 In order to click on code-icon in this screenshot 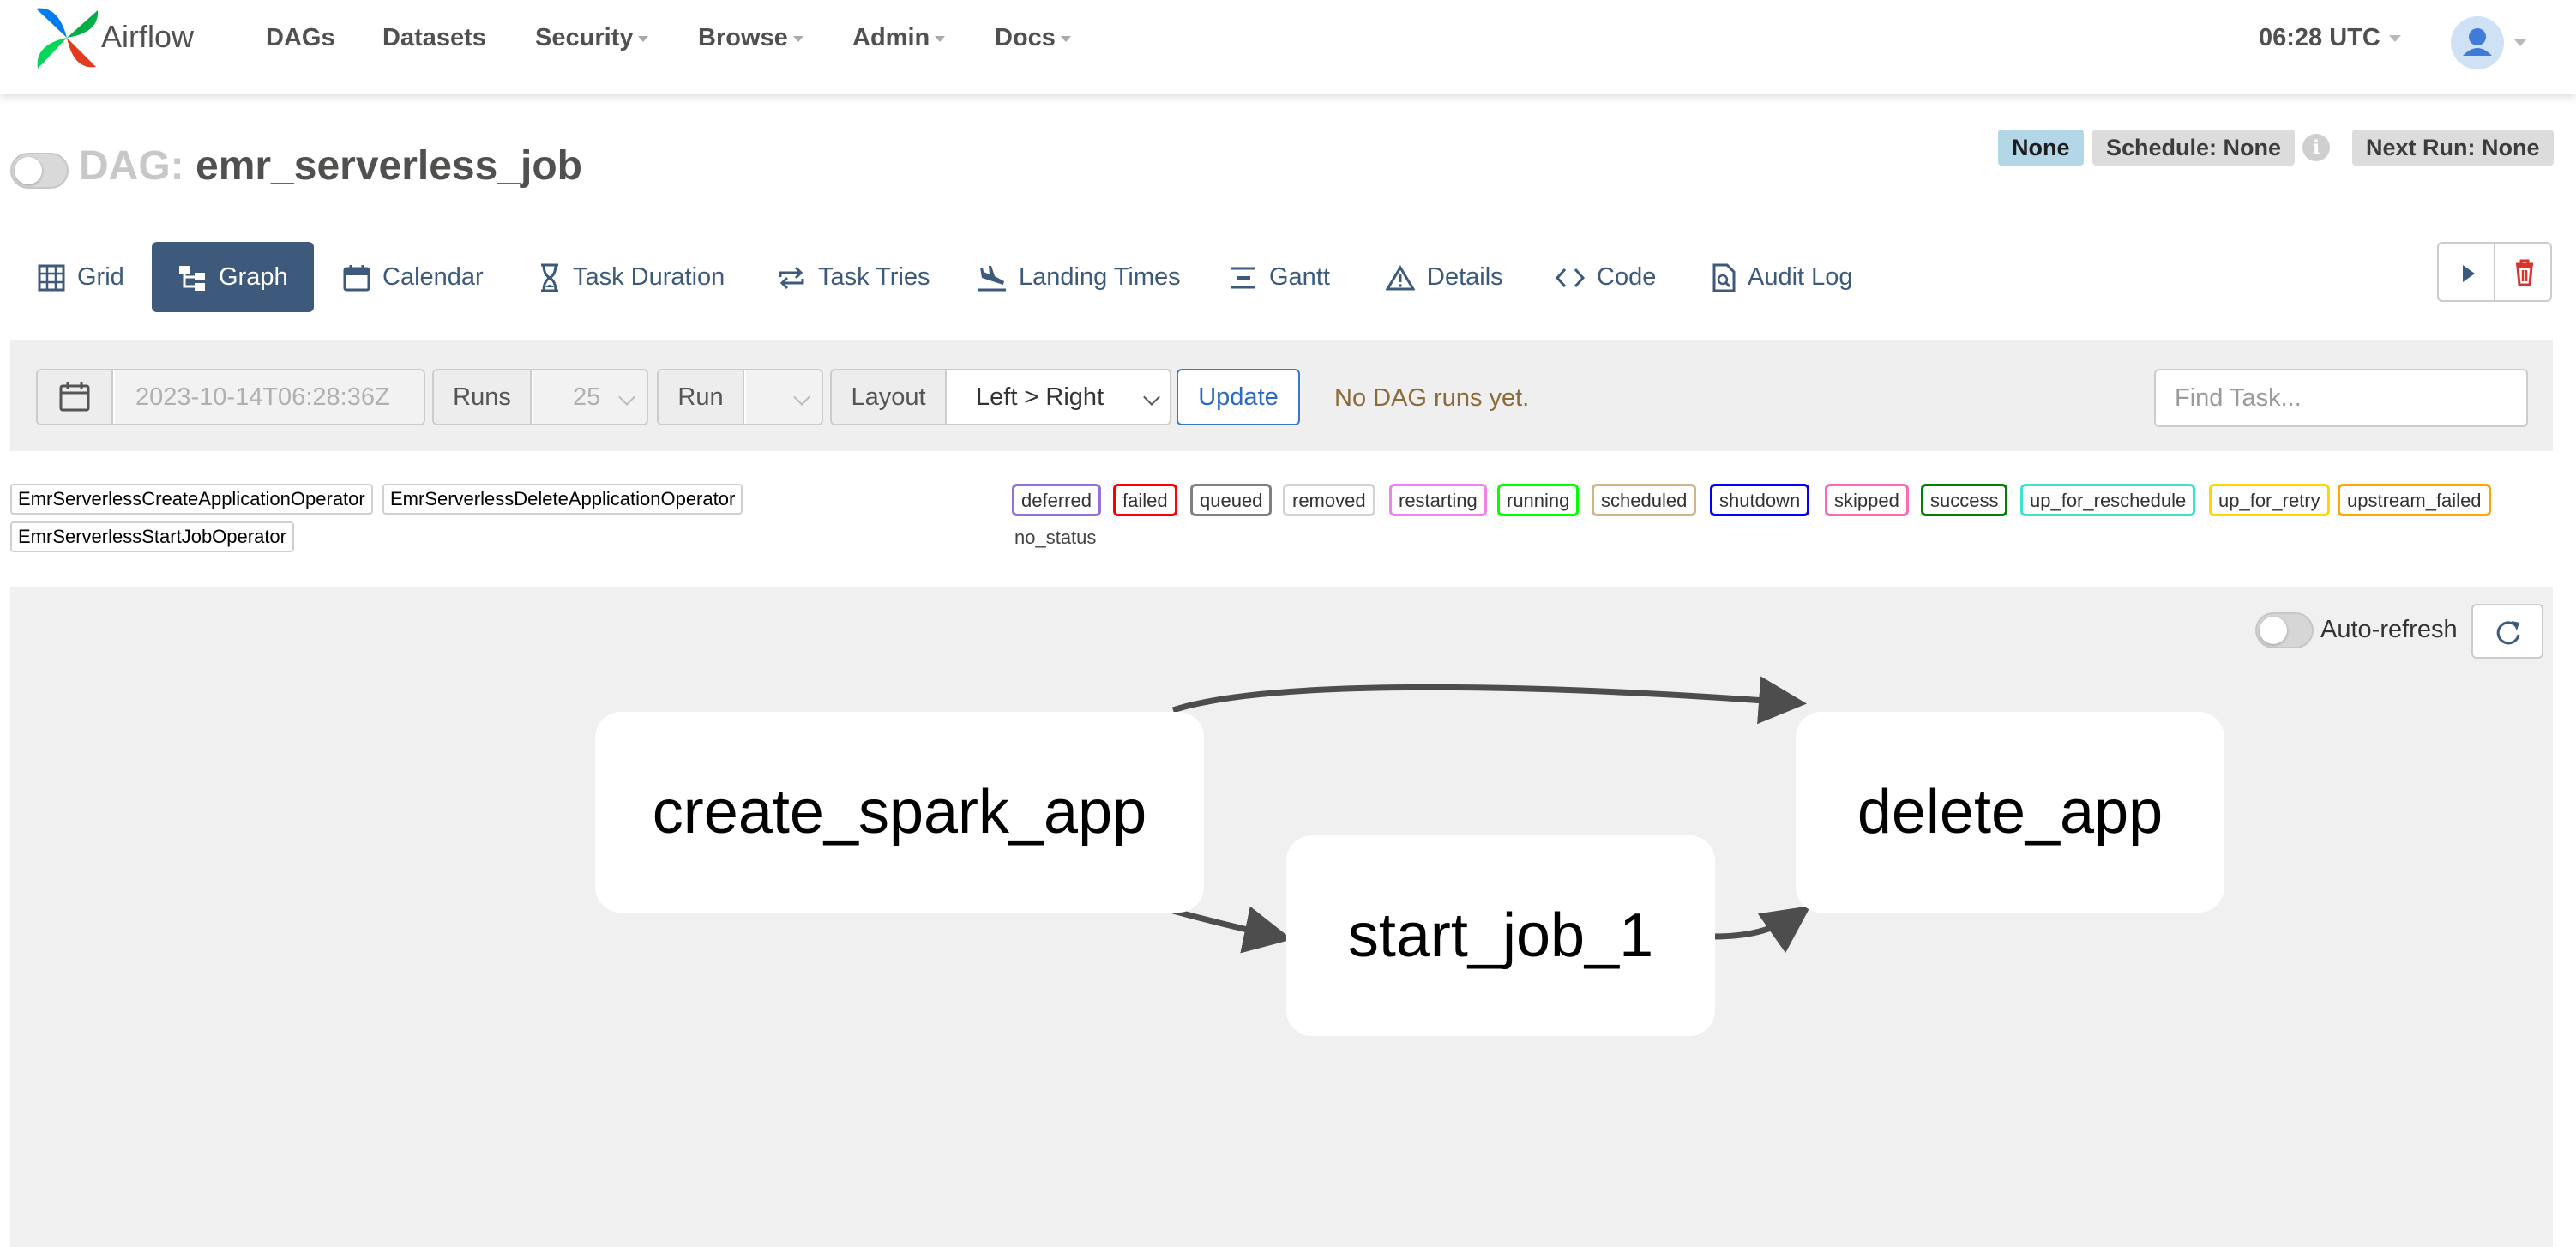, I will do `click(1570, 278)`.